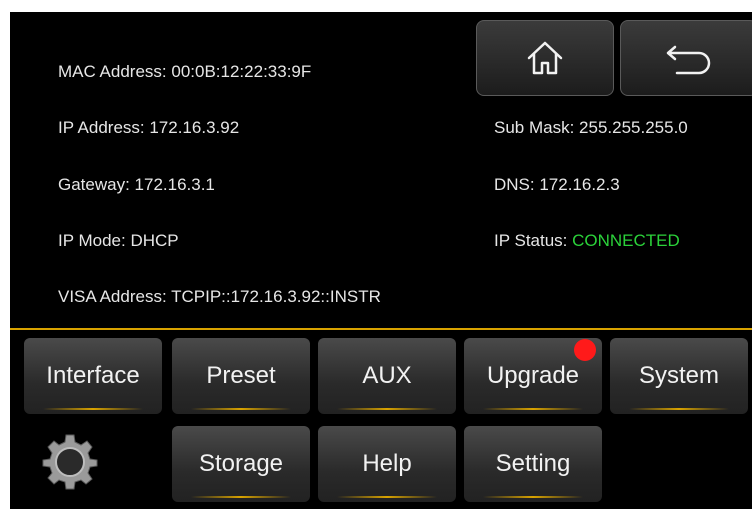 The height and width of the screenshot is (509, 752). Describe the element at coordinates (118, 240) in the screenshot. I see `ip-mode: IP Mode: DHCP` at that location.